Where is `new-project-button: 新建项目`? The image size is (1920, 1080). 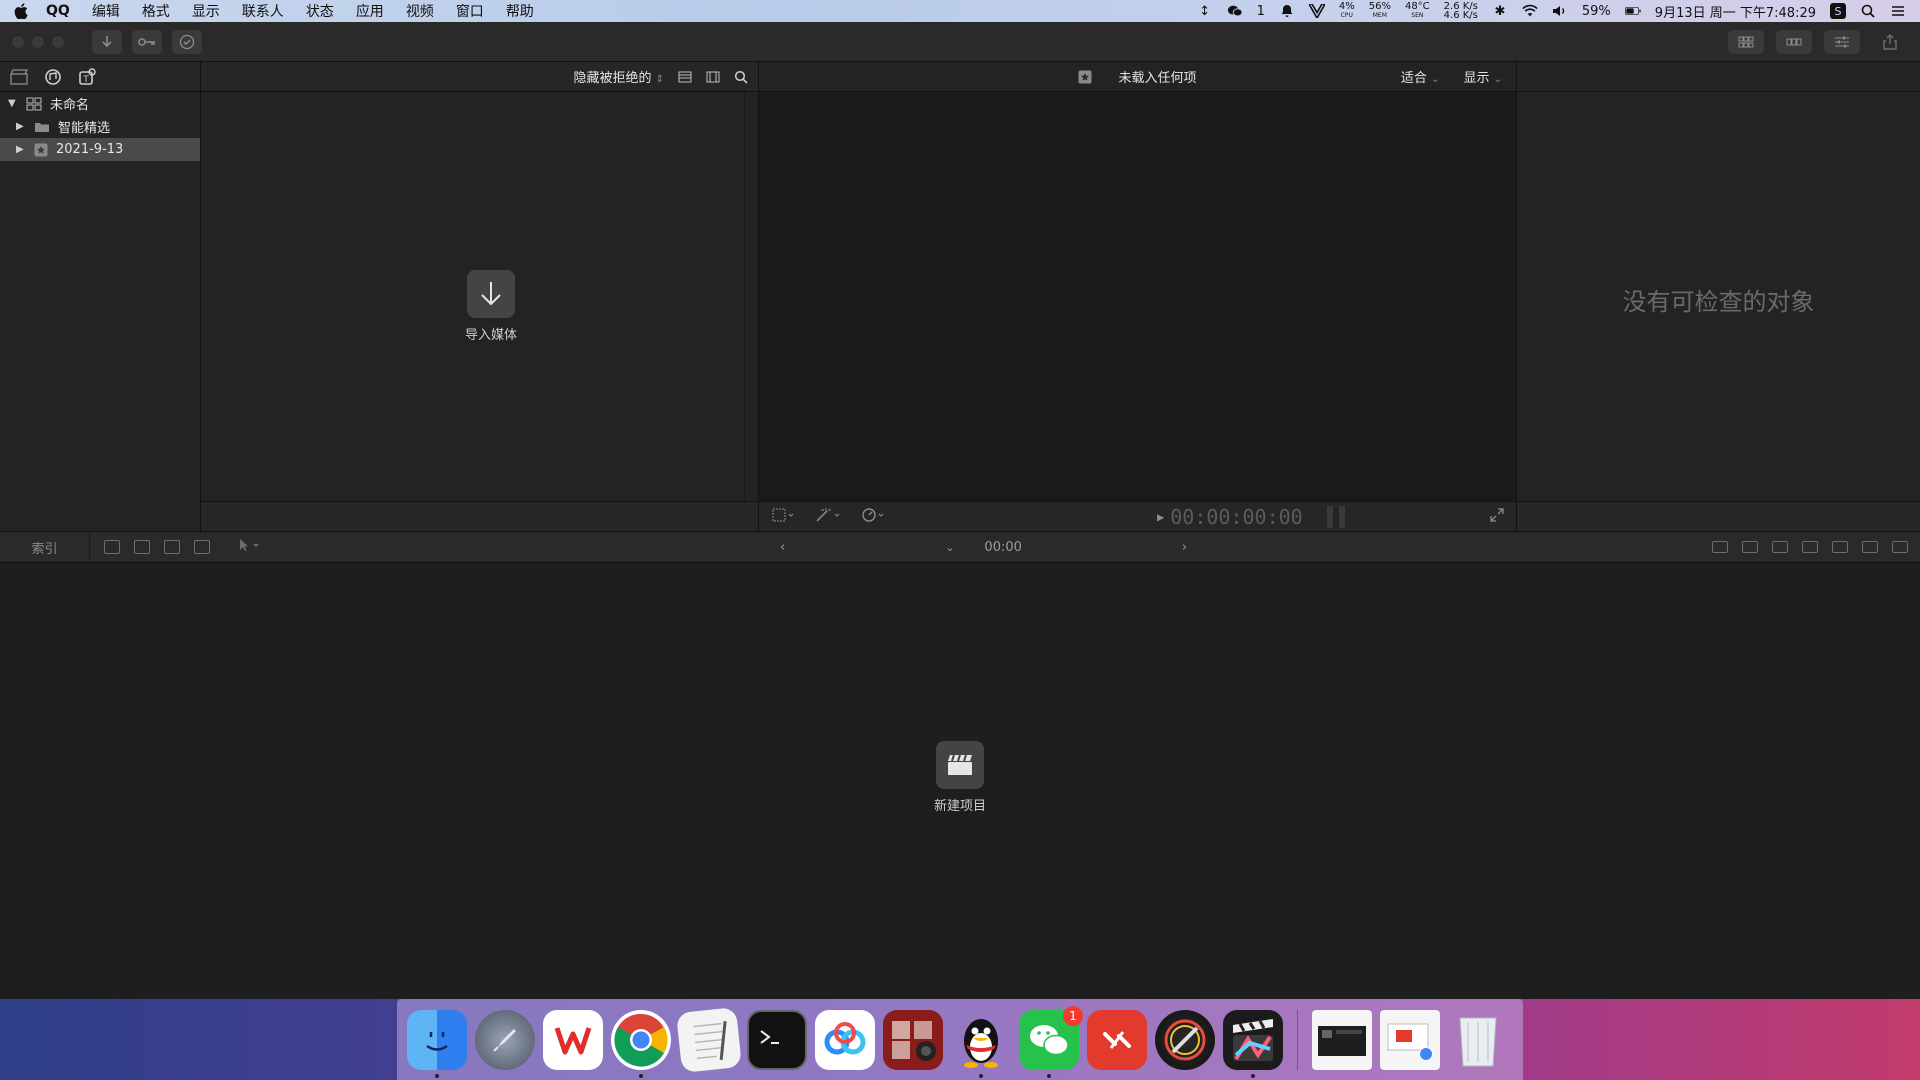 new-project-button: 新建项目 is located at coordinates (960, 777).